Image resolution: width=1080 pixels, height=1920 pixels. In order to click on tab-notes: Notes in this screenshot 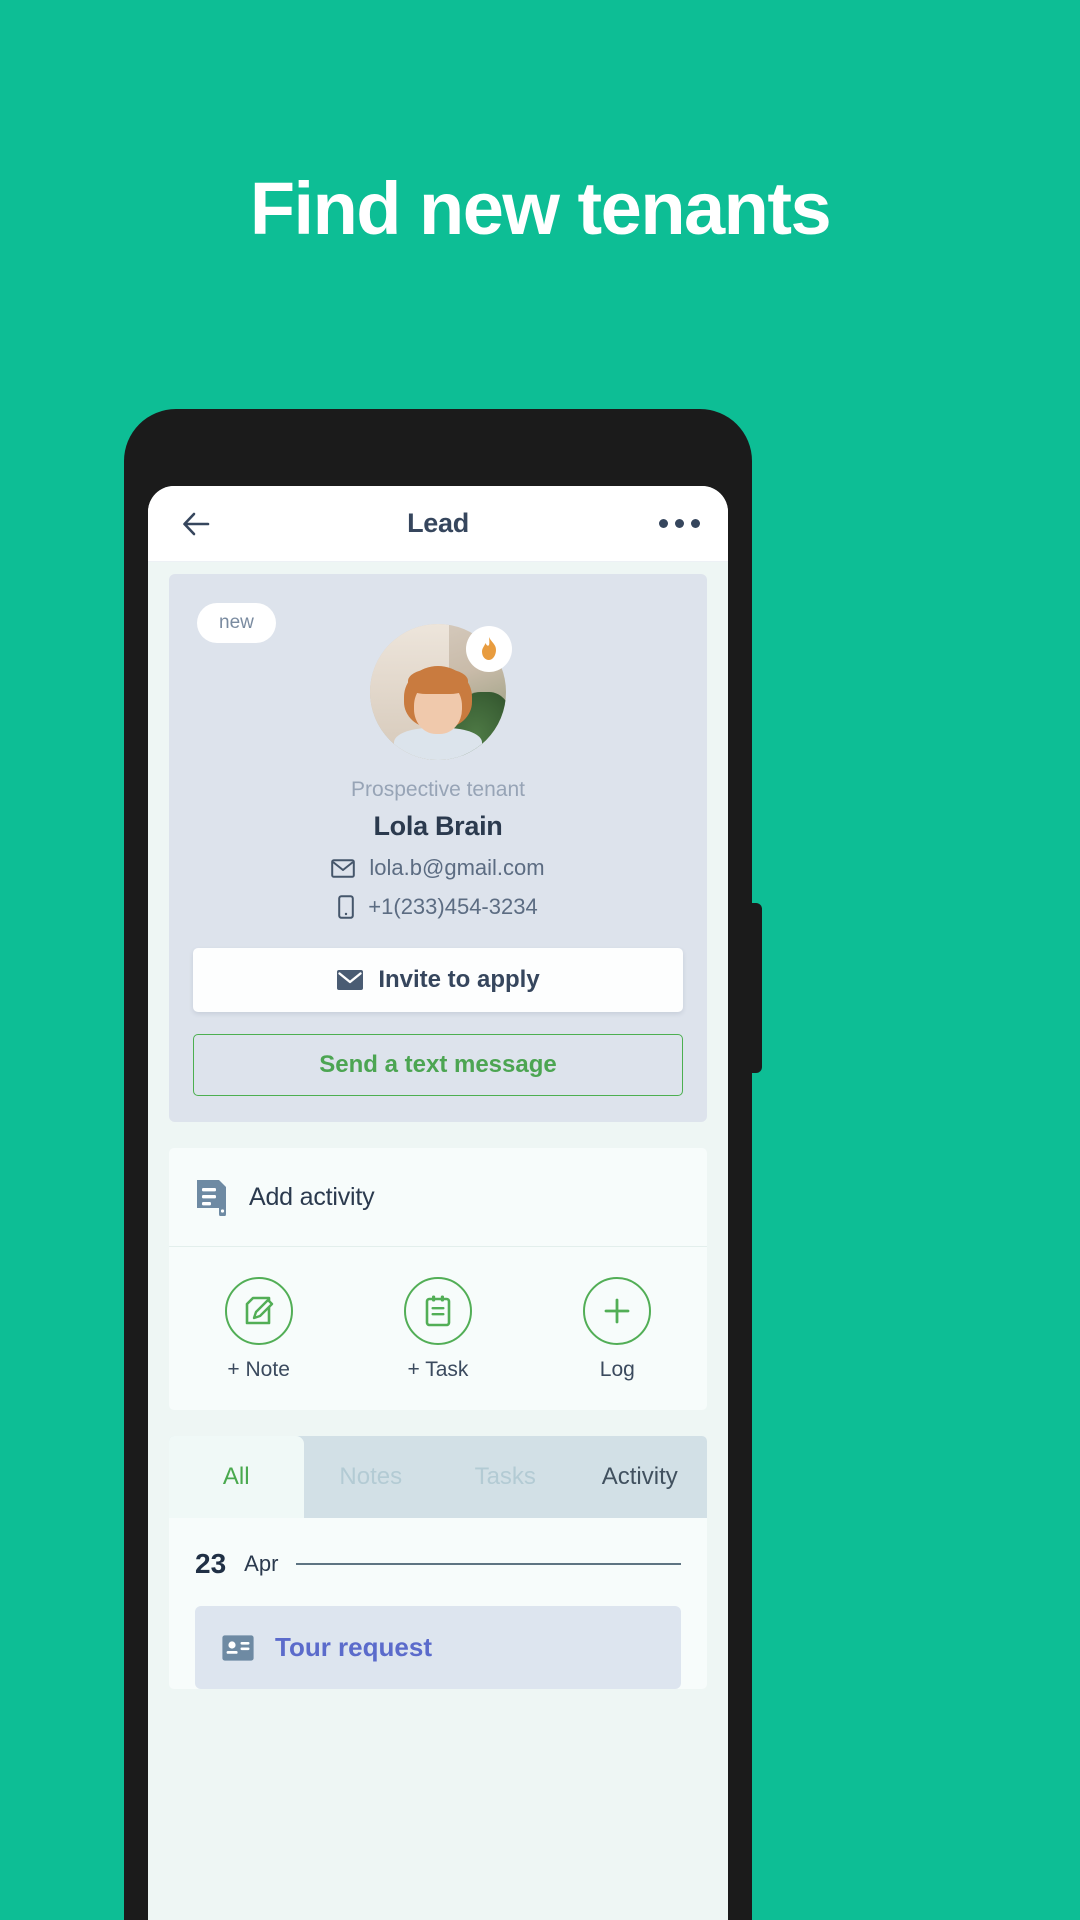, I will do `click(371, 1477)`.